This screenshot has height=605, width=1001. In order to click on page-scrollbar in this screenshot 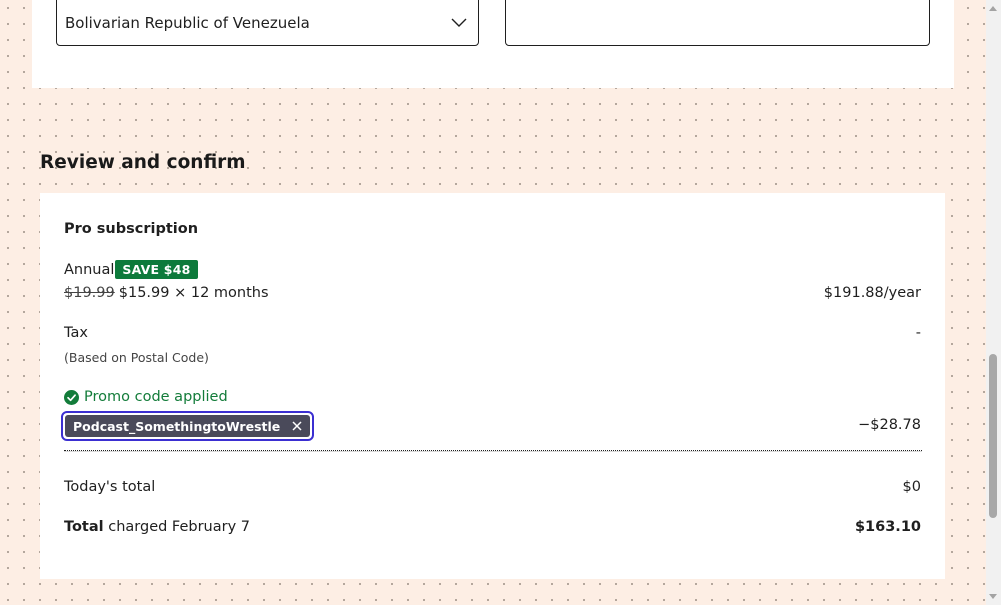, I will do `click(993, 302)`.